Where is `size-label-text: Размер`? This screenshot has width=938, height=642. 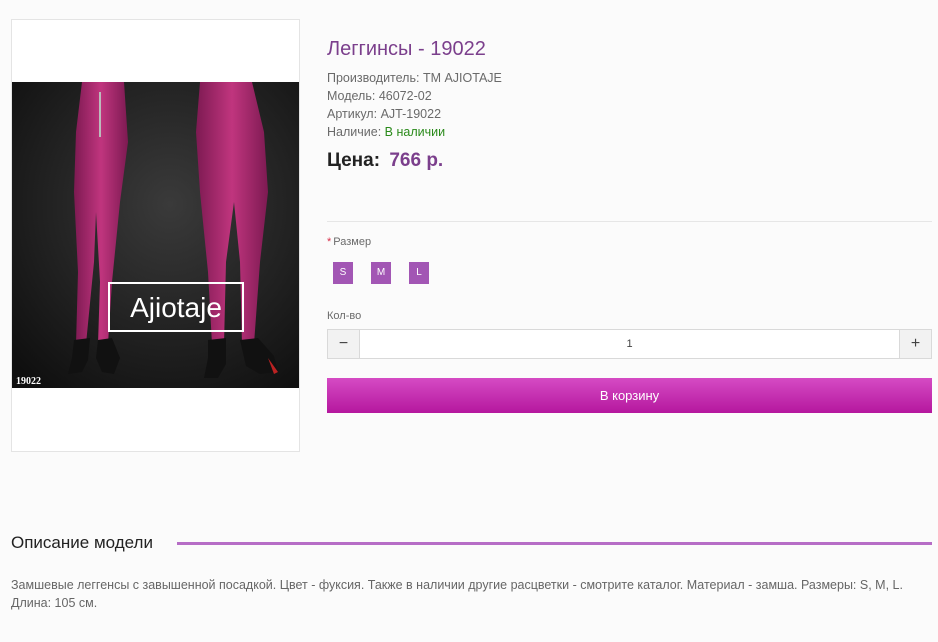 size-label-text: Размер is located at coordinates (352, 242).